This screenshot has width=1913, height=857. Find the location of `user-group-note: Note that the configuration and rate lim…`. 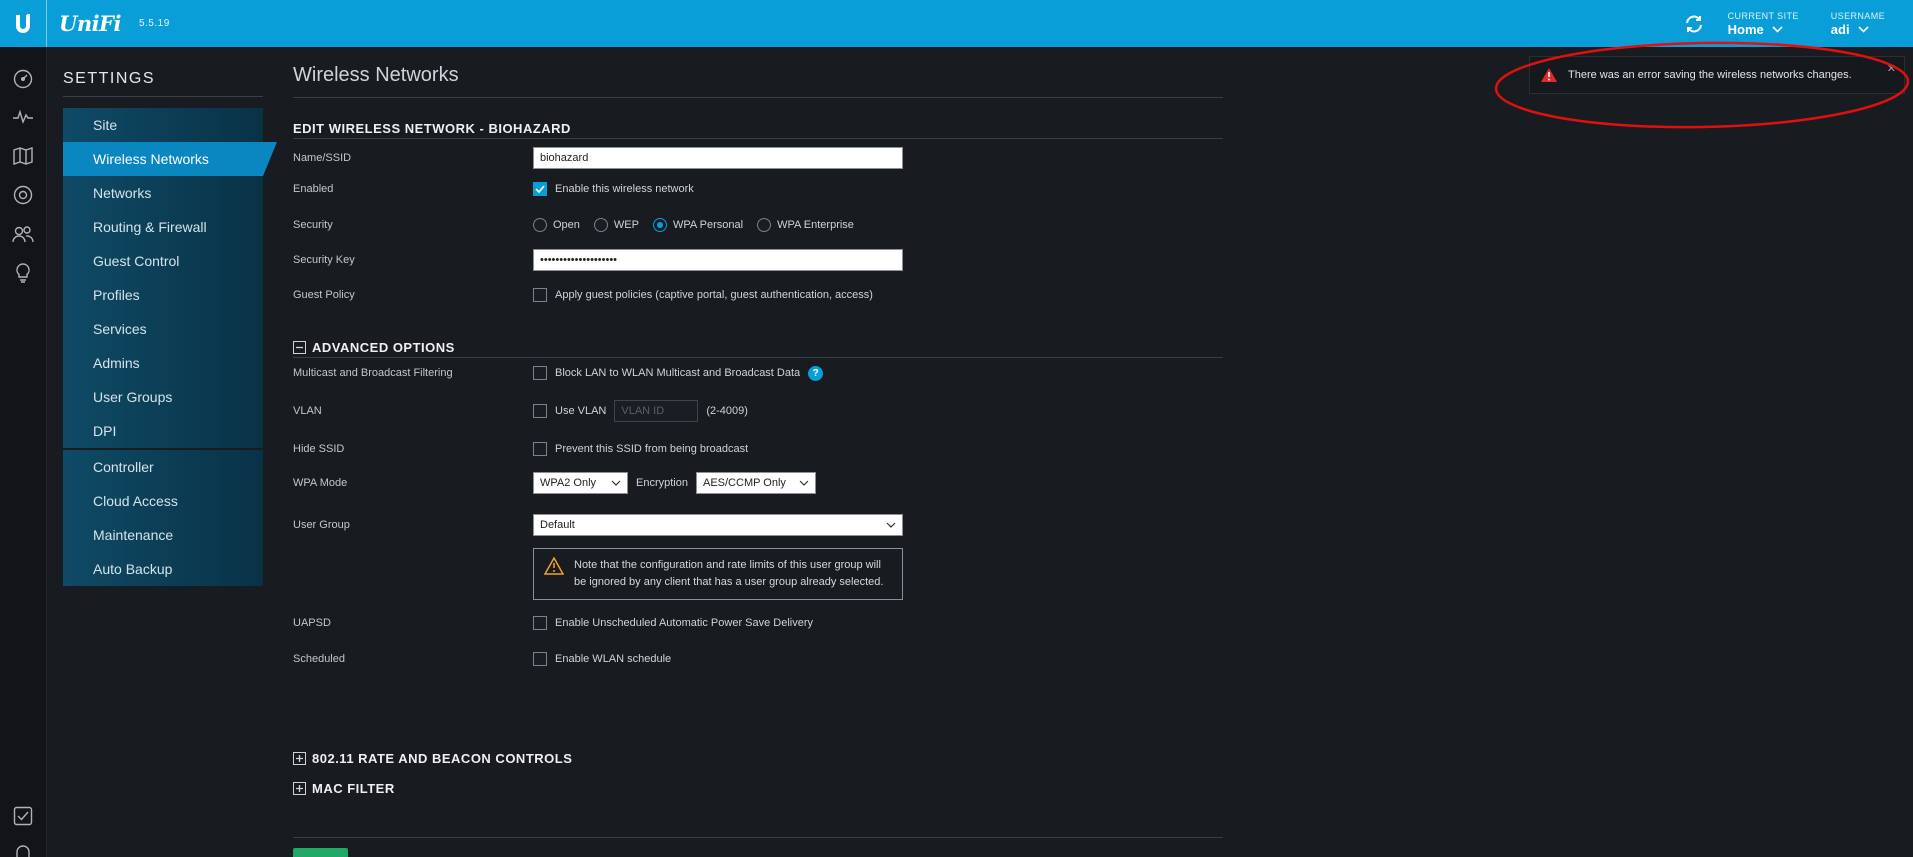

user-group-note: Note that the configuration and rate lim… is located at coordinates (718, 574).